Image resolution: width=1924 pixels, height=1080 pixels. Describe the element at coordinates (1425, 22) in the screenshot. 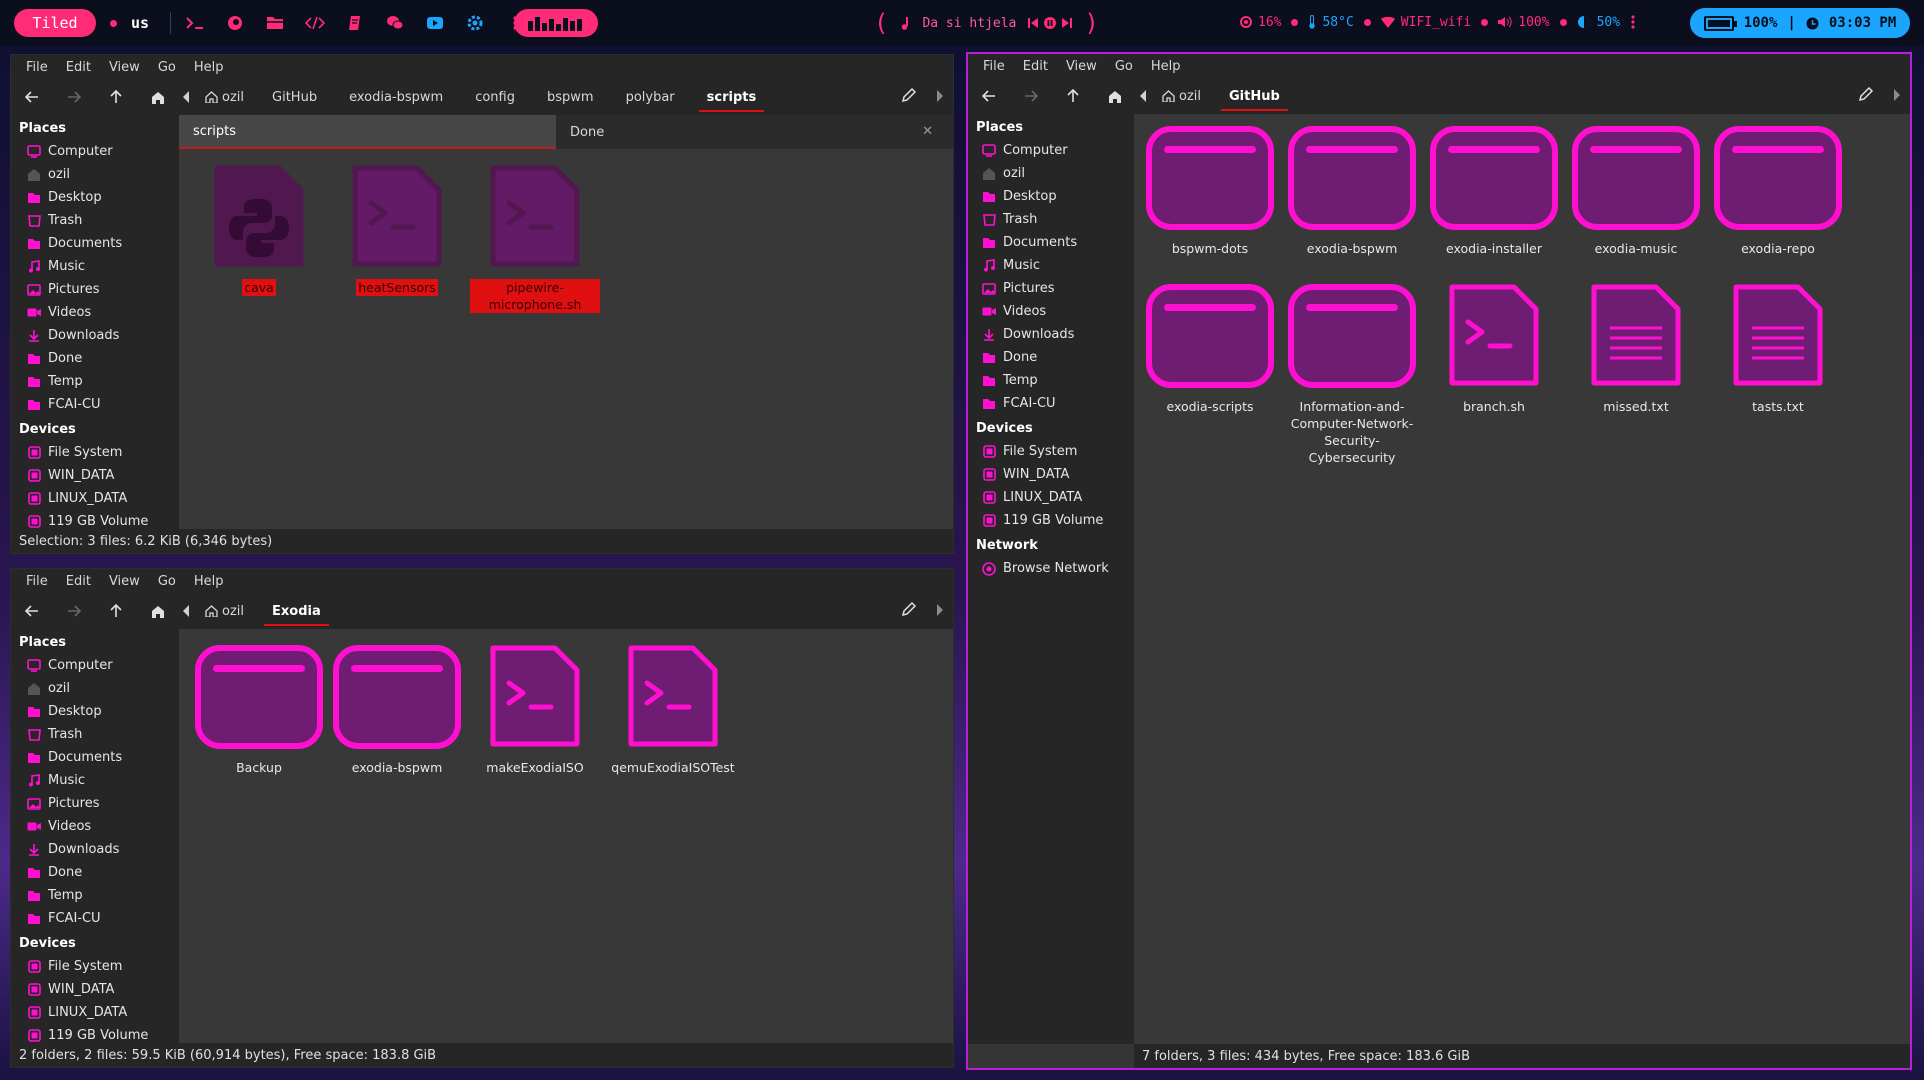

I see `wifi-stat: WIFI_wifi` at that location.